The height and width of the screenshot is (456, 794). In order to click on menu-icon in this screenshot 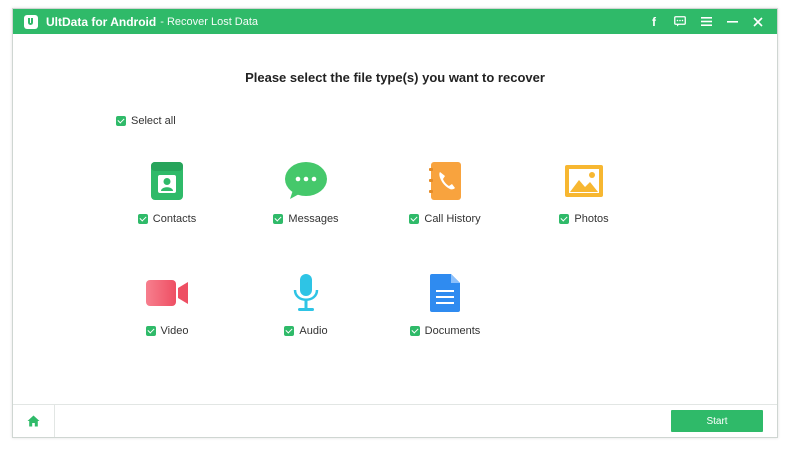, I will do `click(706, 21)`.